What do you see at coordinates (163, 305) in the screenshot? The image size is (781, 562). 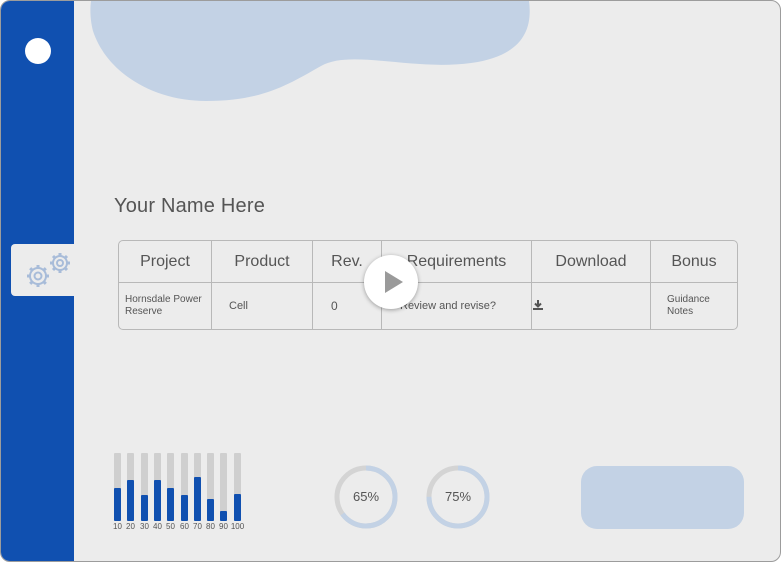 I see `project-cell: Hornsdale Power Reserve` at bounding box center [163, 305].